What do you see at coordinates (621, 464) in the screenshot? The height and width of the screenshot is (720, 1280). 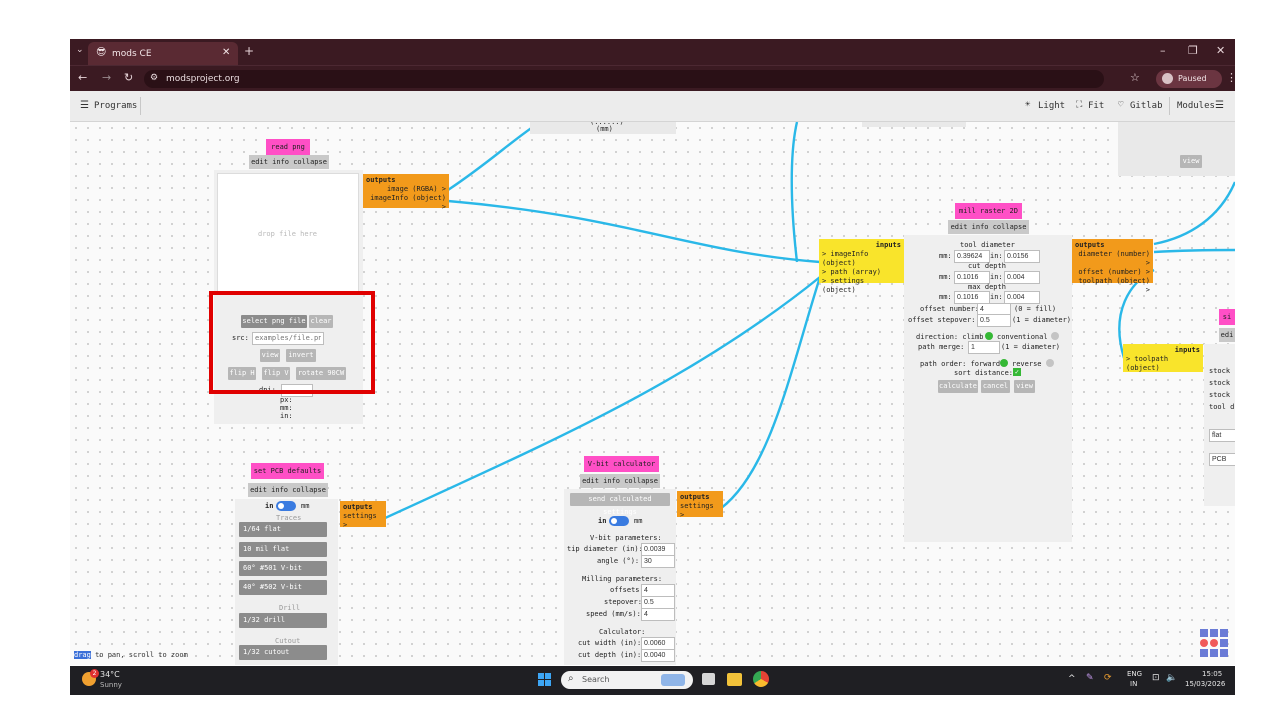 I see `vbit-calculator-title: V-bit calculator` at bounding box center [621, 464].